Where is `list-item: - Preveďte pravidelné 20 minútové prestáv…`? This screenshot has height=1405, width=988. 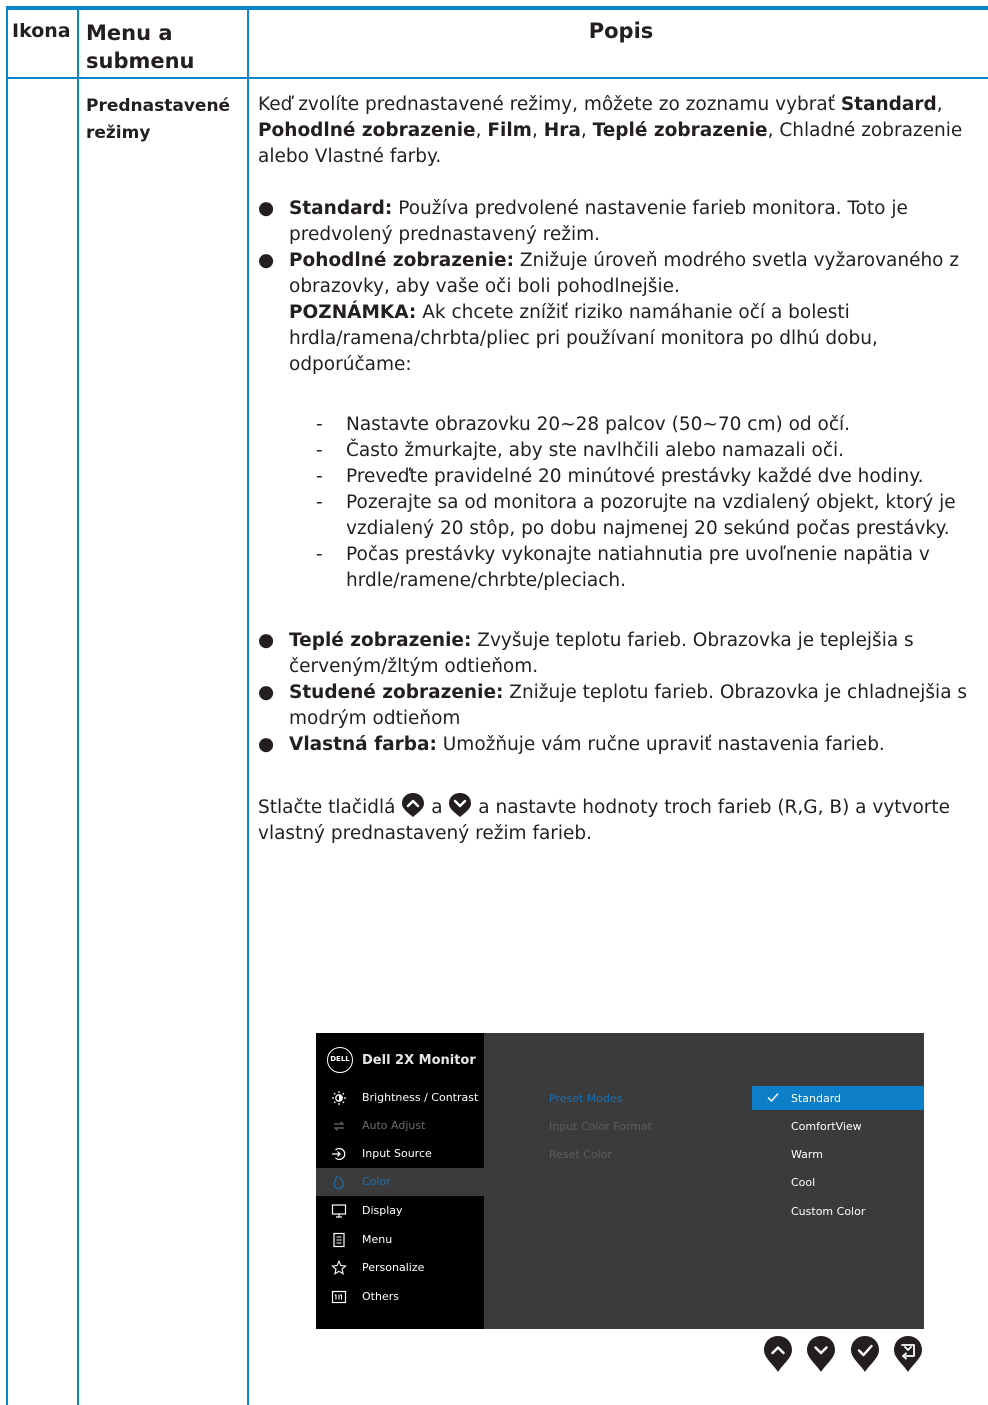 list-item: - Preveďte pravidelné 20 minútové prestáv… is located at coordinates (619, 477).